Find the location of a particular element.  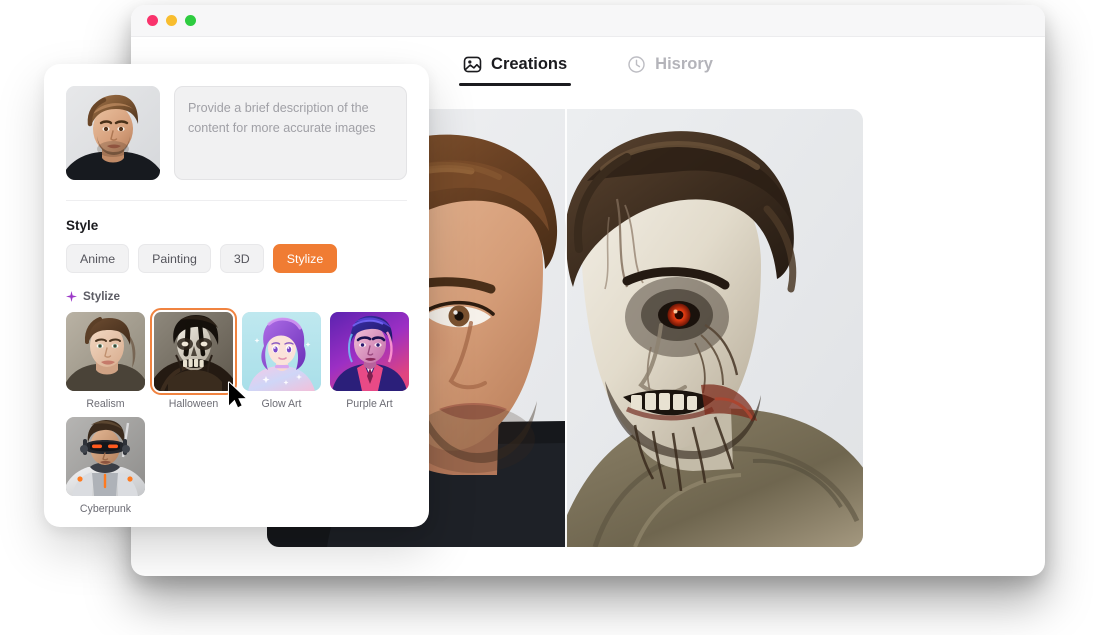

glow-art-thumbnail is located at coordinates (281, 351).